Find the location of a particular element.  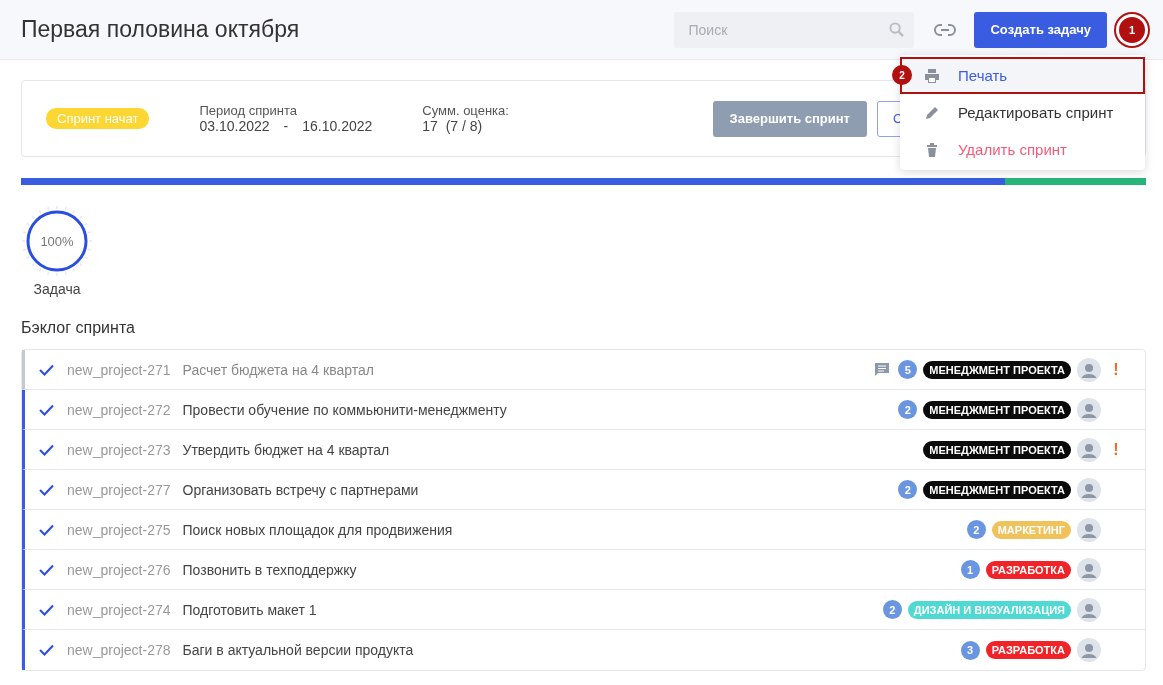

task-key: new_project-274 is located at coordinates (119, 609).